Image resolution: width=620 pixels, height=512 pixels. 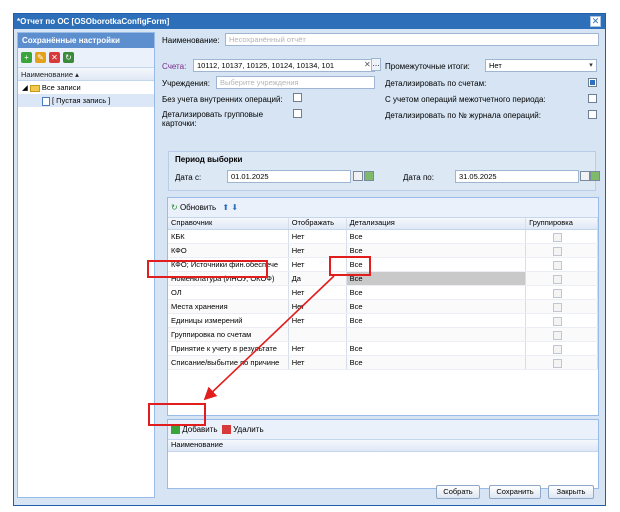 What do you see at coordinates (458, 492) in the screenshot?
I see `build-button: Собрать` at bounding box center [458, 492].